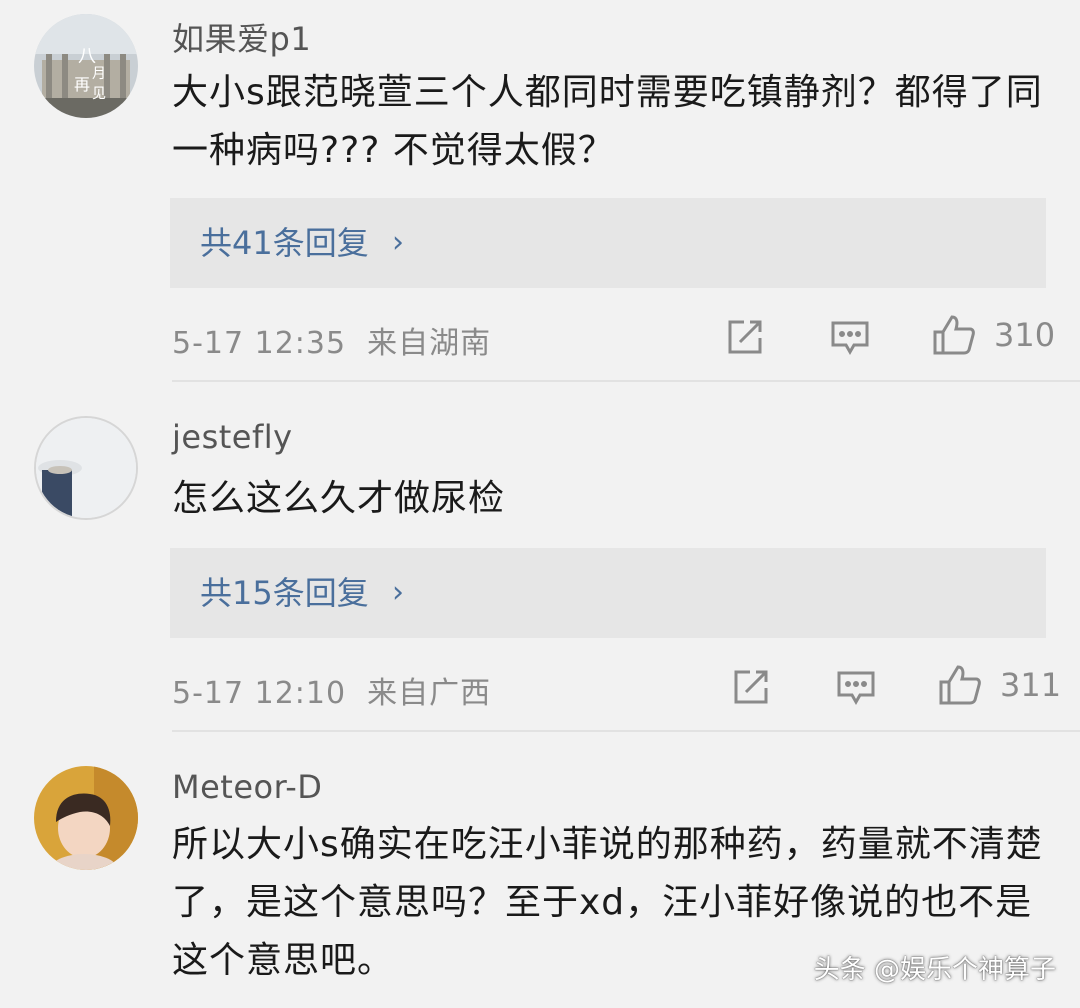 This screenshot has height=1008, width=1080. Describe the element at coordinates (99, 74) in the screenshot. I see `svg-text: 月` at that location.